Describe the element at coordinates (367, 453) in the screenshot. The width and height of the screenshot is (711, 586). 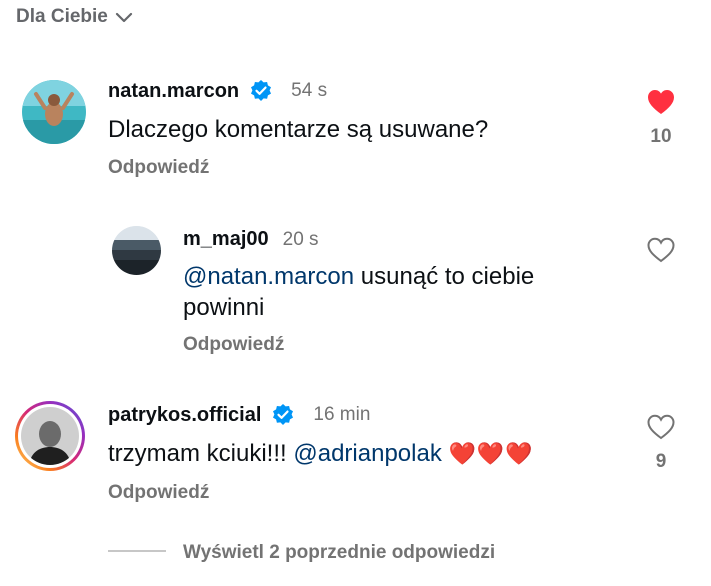
I see `mention-link: @adrianpolak` at that location.